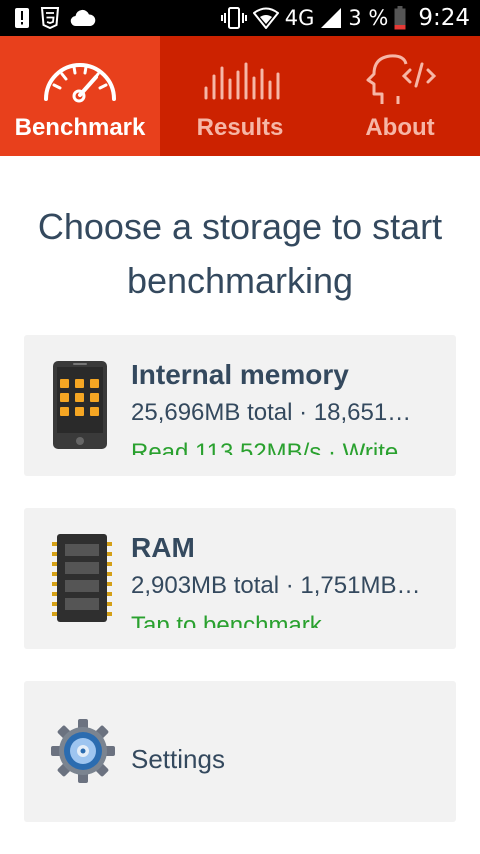 This screenshot has width=480, height=854. I want to click on tab-label: Results, so click(240, 127).